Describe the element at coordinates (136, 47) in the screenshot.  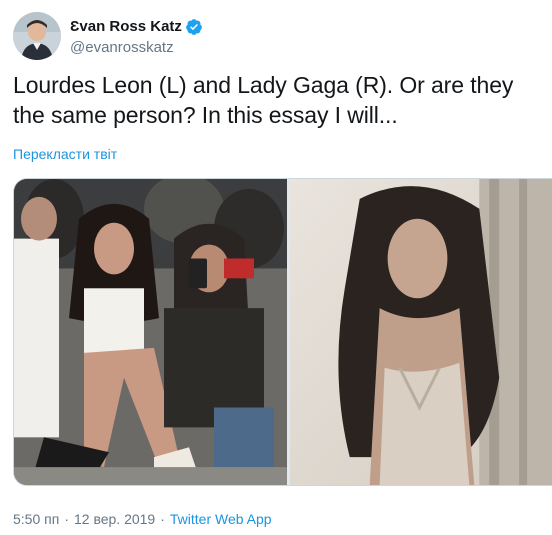
I see `author-handle: @evanrosskatz` at that location.